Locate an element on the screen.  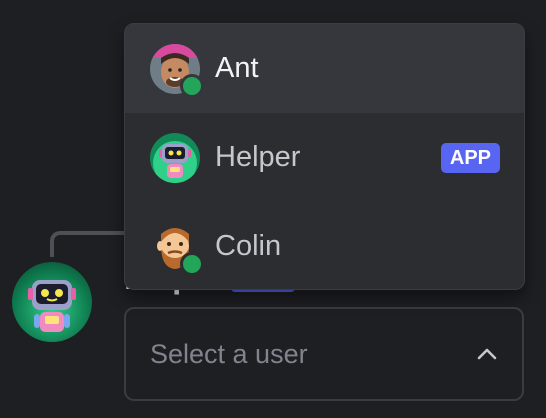
user-select-placeholder: Select a user is located at coordinates (229, 353).